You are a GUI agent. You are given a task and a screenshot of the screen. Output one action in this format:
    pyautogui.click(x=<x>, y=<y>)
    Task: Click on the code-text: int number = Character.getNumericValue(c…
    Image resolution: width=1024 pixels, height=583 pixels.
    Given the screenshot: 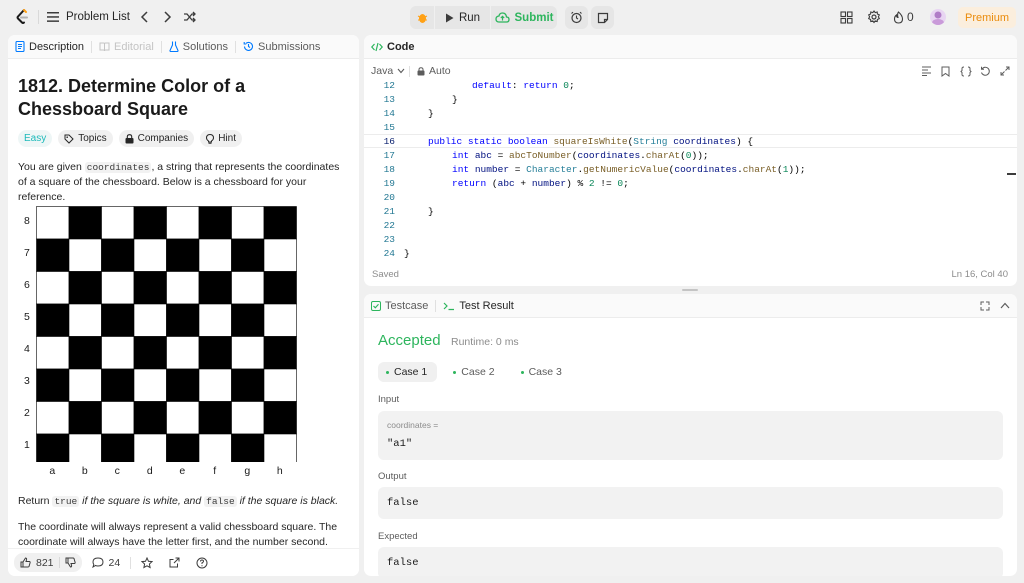 What is the action you would take?
    pyautogui.click(x=629, y=169)
    